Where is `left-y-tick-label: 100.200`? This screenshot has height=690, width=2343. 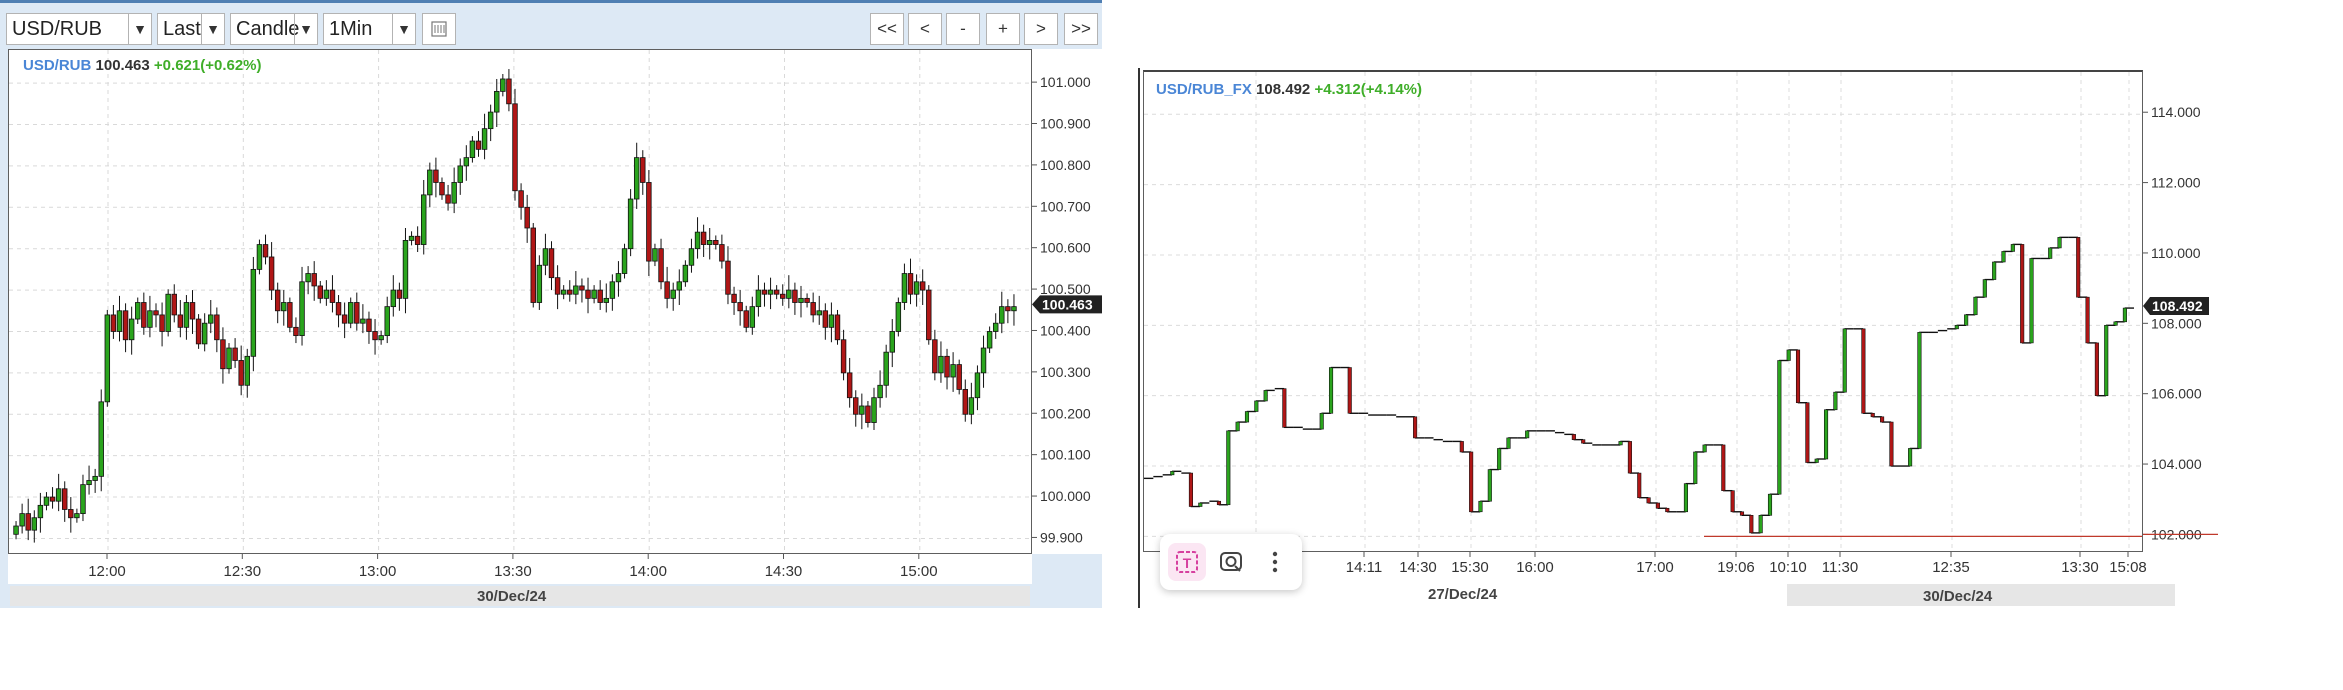 left-y-tick-label: 100.200 is located at coordinates (1065, 413).